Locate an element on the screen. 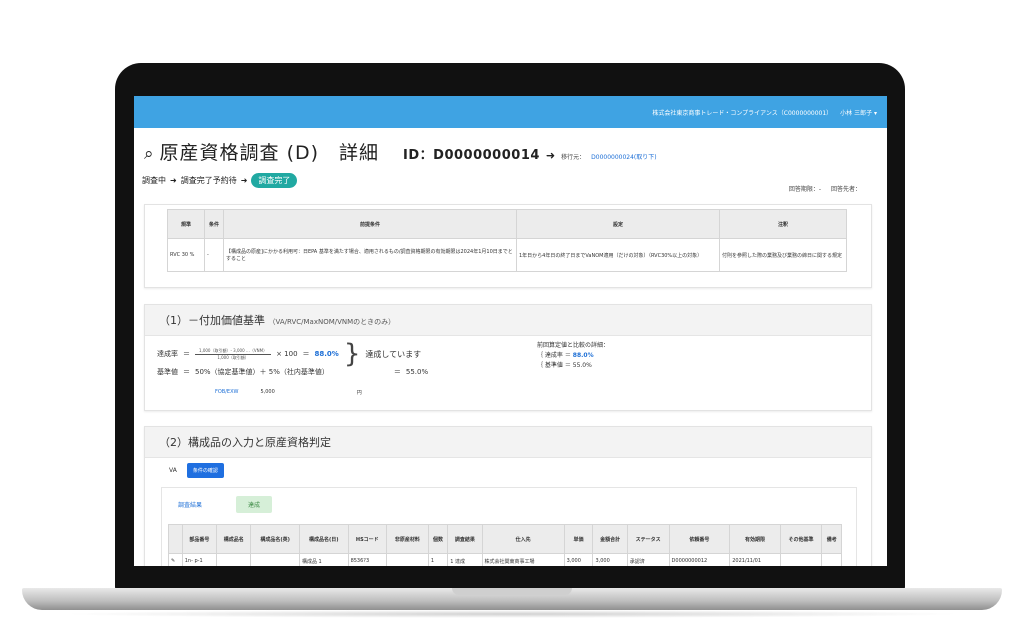 The height and width of the screenshot is (644, 1024). previous-record-label: 移行元： is located at coordinates (573, 157).